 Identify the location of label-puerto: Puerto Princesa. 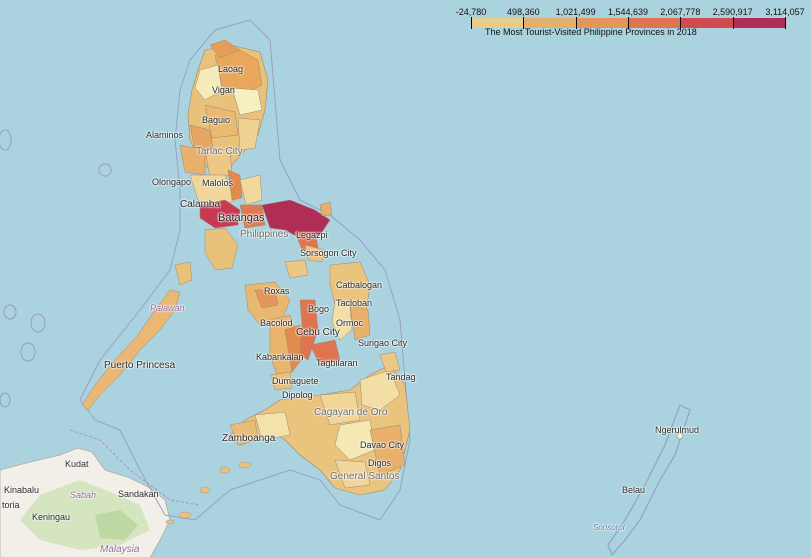
(140, 365).